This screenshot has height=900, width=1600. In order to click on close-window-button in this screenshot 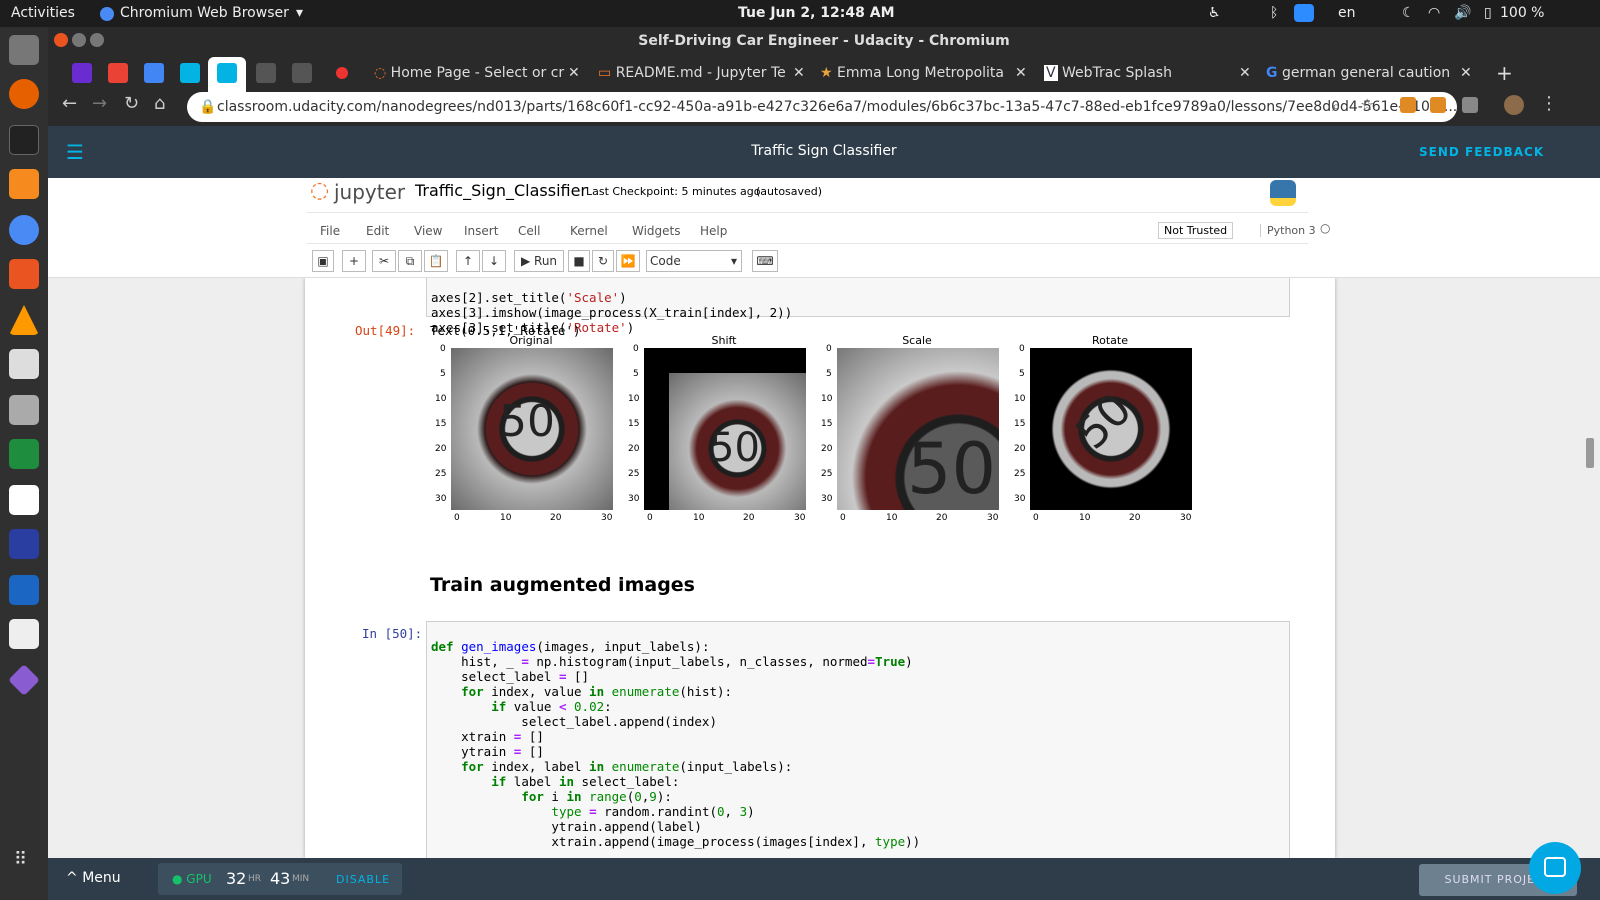, I will do `click(61, 40)`.